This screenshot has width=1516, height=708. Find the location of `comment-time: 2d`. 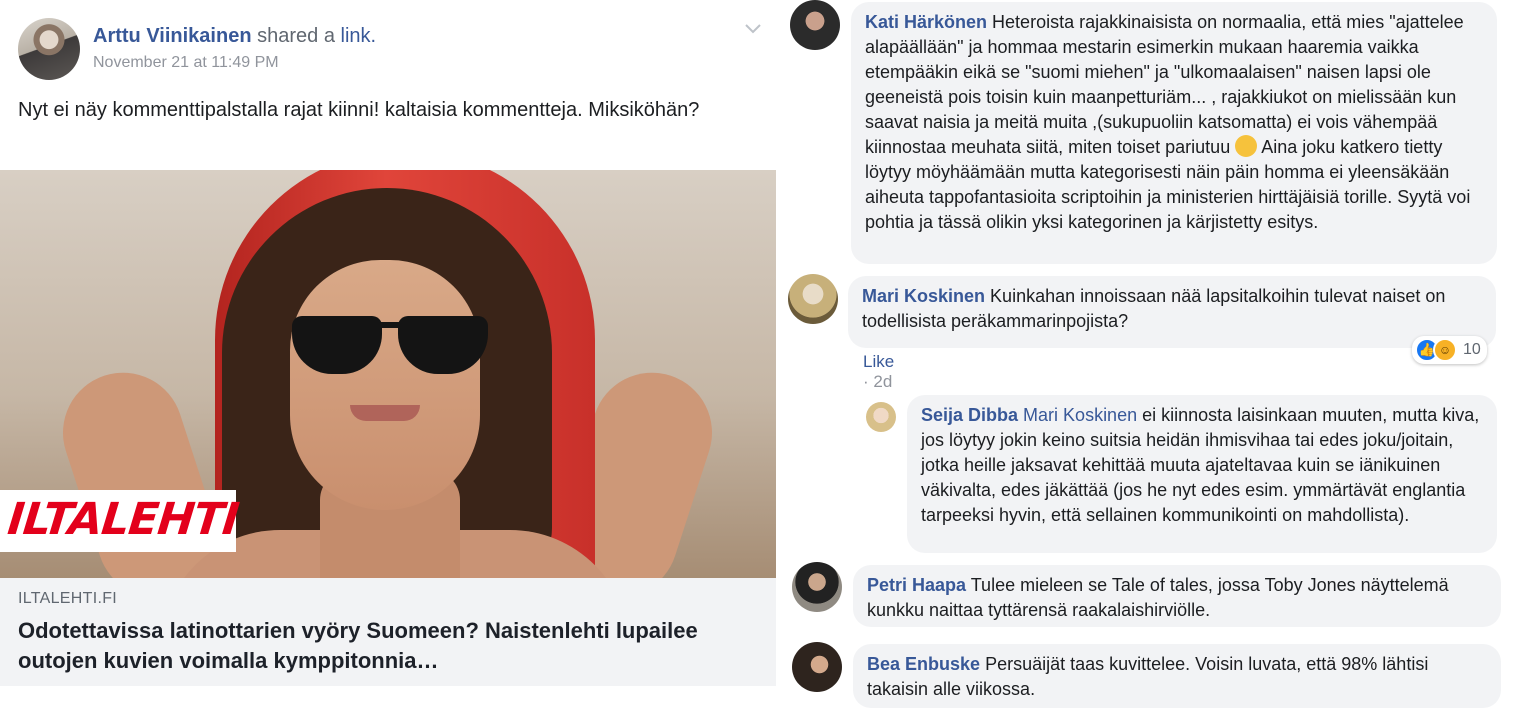

comment-time: 2d is located at coordinates (882, 381).